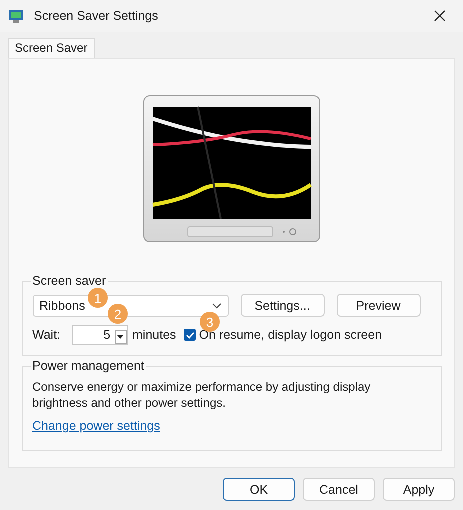  Describe the element at coordinates (440, 16) in the screenshot. I see `close-icon` at that location.